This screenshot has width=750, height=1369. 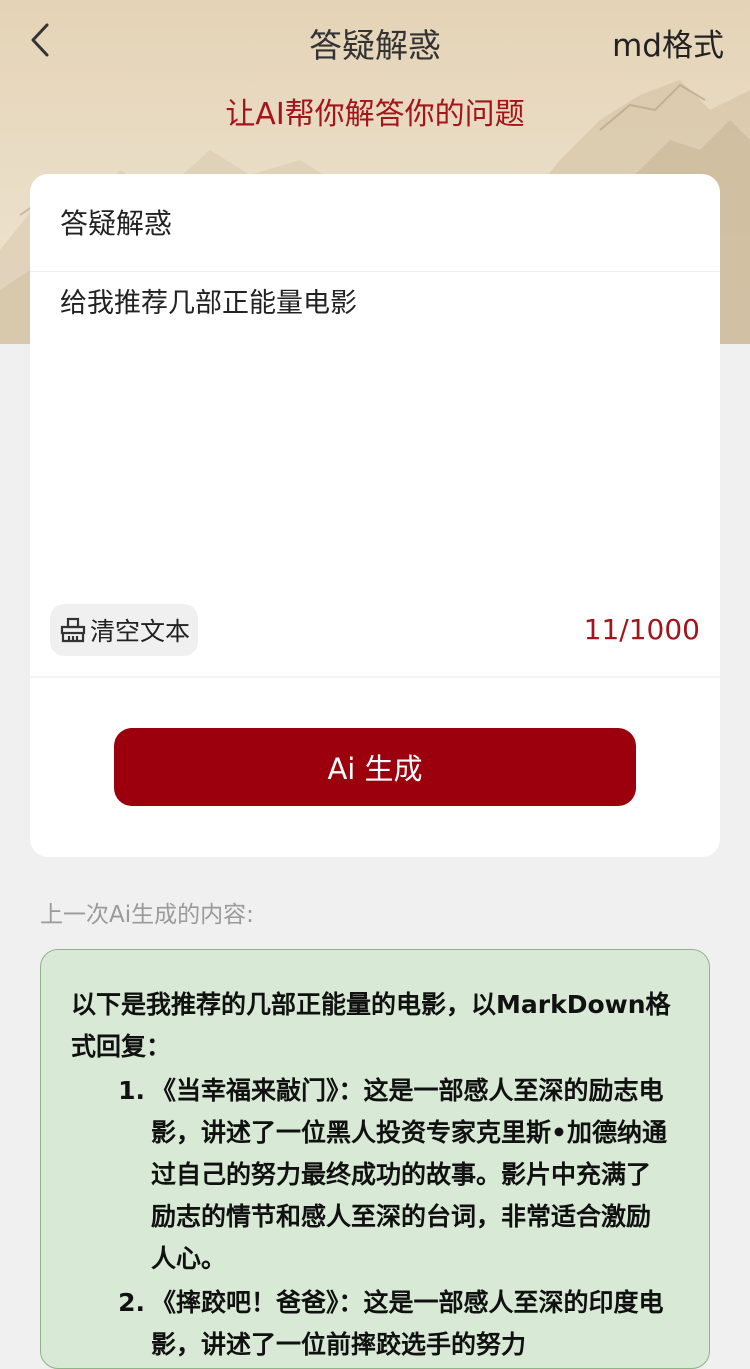 I want to click on ai-generate-button: Ai 生成, so click(x=375, y=767).